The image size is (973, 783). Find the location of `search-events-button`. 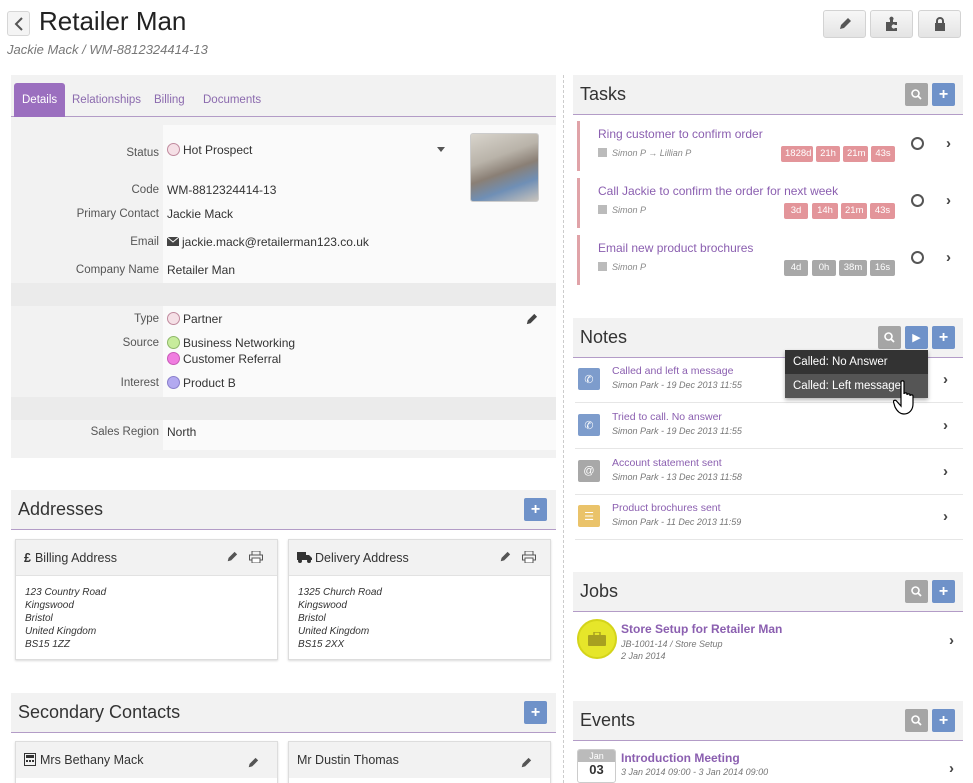

search-events-button is located at coordinates (916, 720).